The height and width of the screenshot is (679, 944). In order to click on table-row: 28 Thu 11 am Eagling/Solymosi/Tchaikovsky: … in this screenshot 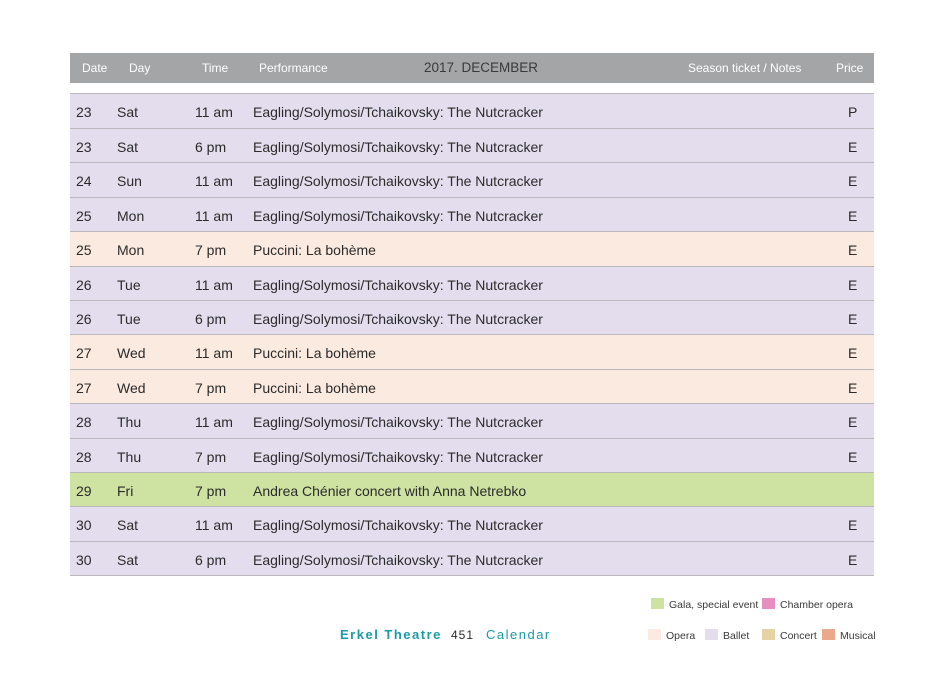, I will do `click(472, 421)`.